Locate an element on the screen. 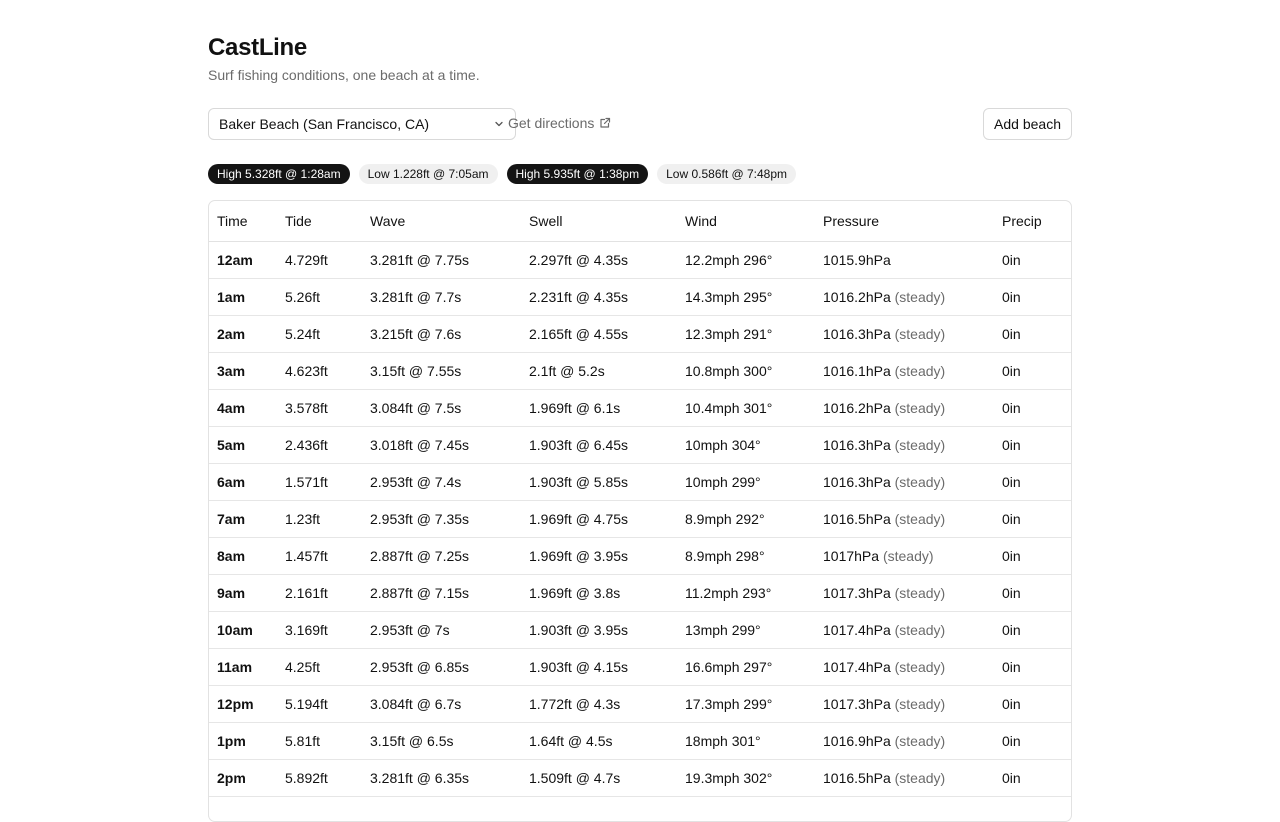 This screenshot has width=1280, height=822. beach-select-value: Baker Beach (San Francisco, CA) is located at coordinates (324, 124).